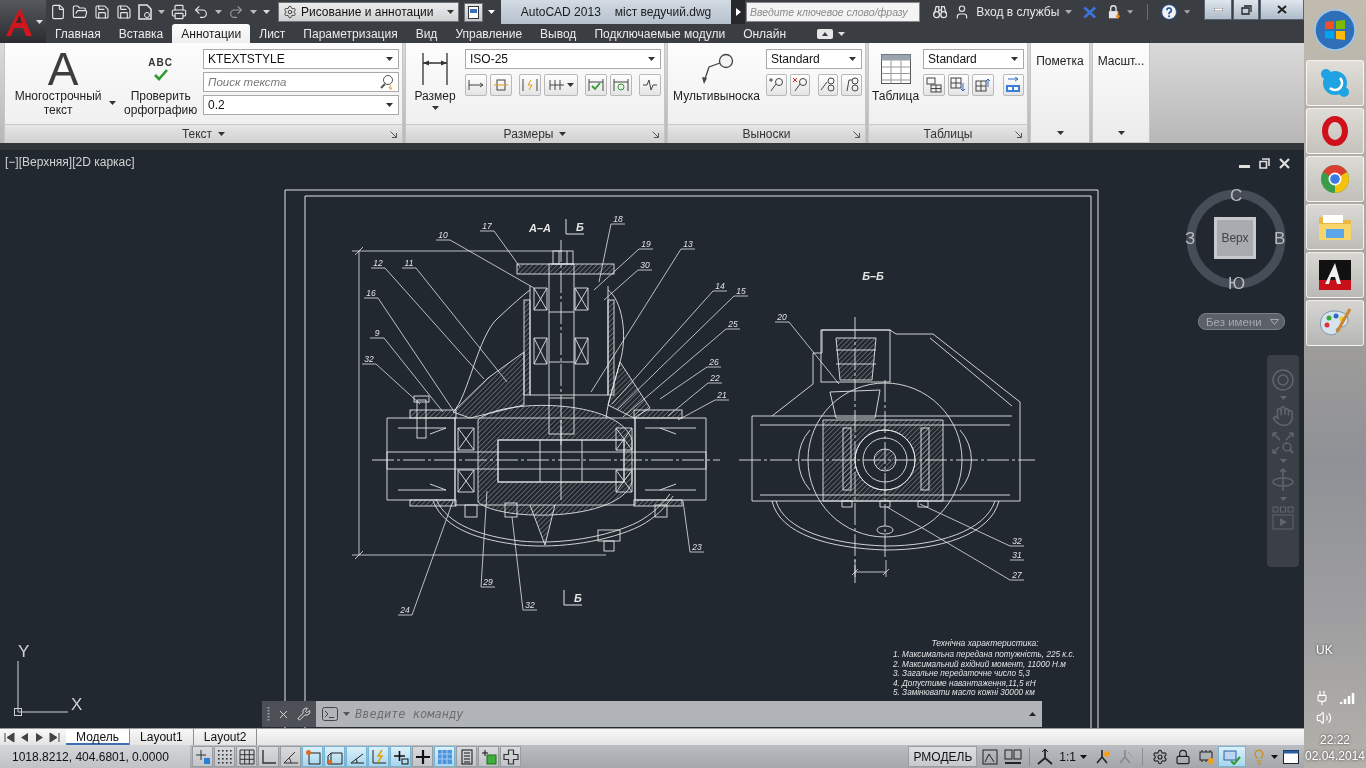 This screenshot has width=1366, height=768. What do you see at coordinates (1114, 12) in the screenshot?
I see `lock-icon` at bounding box center [1114, 12].